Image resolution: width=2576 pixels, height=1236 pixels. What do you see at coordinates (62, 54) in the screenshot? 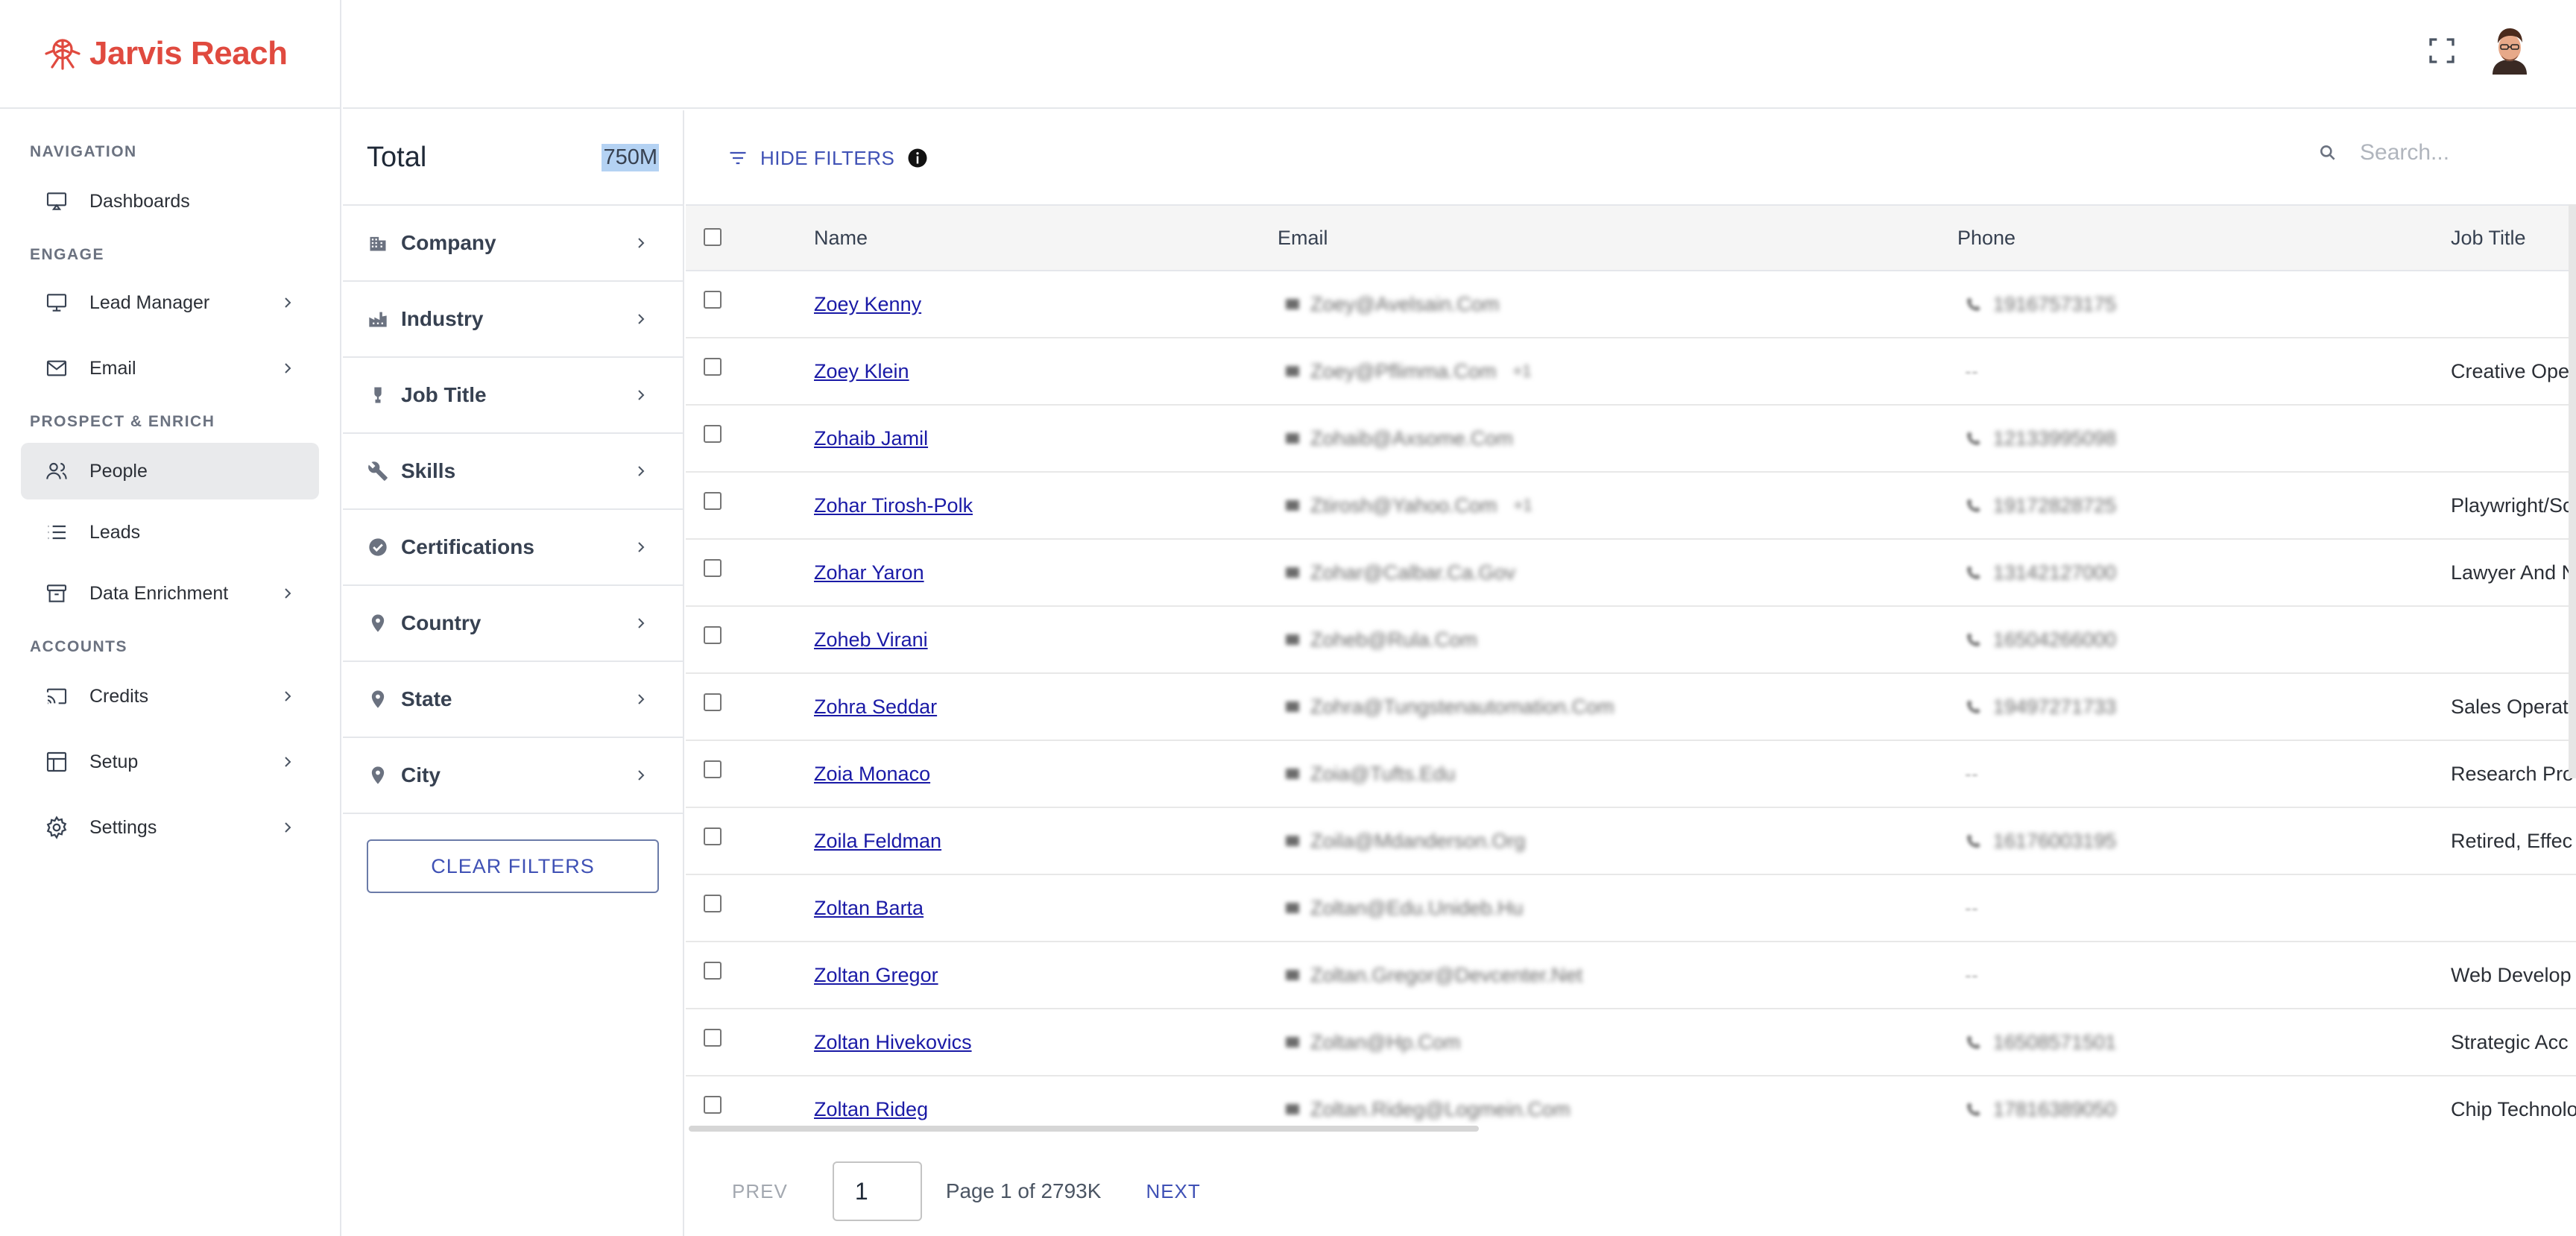
I see `logo-brain-icon` at bounding box center [62, 54].